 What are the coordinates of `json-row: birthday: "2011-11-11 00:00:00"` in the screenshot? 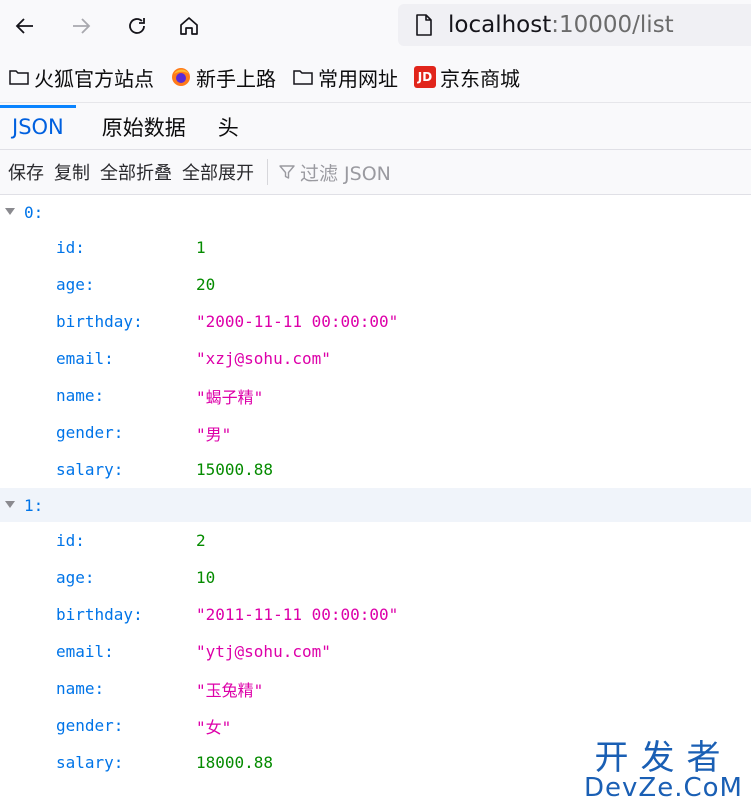 It's located at (375, 614).